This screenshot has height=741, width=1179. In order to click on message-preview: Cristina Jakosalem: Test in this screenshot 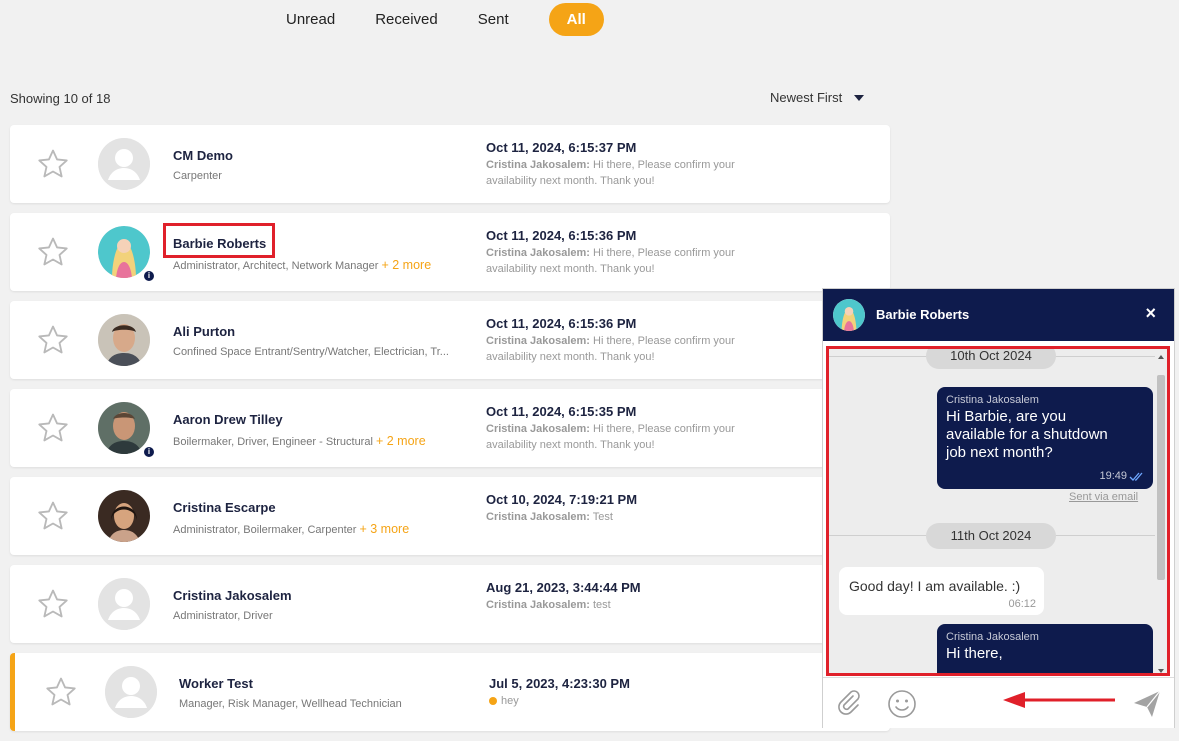, I will do `click(549, 517)`.